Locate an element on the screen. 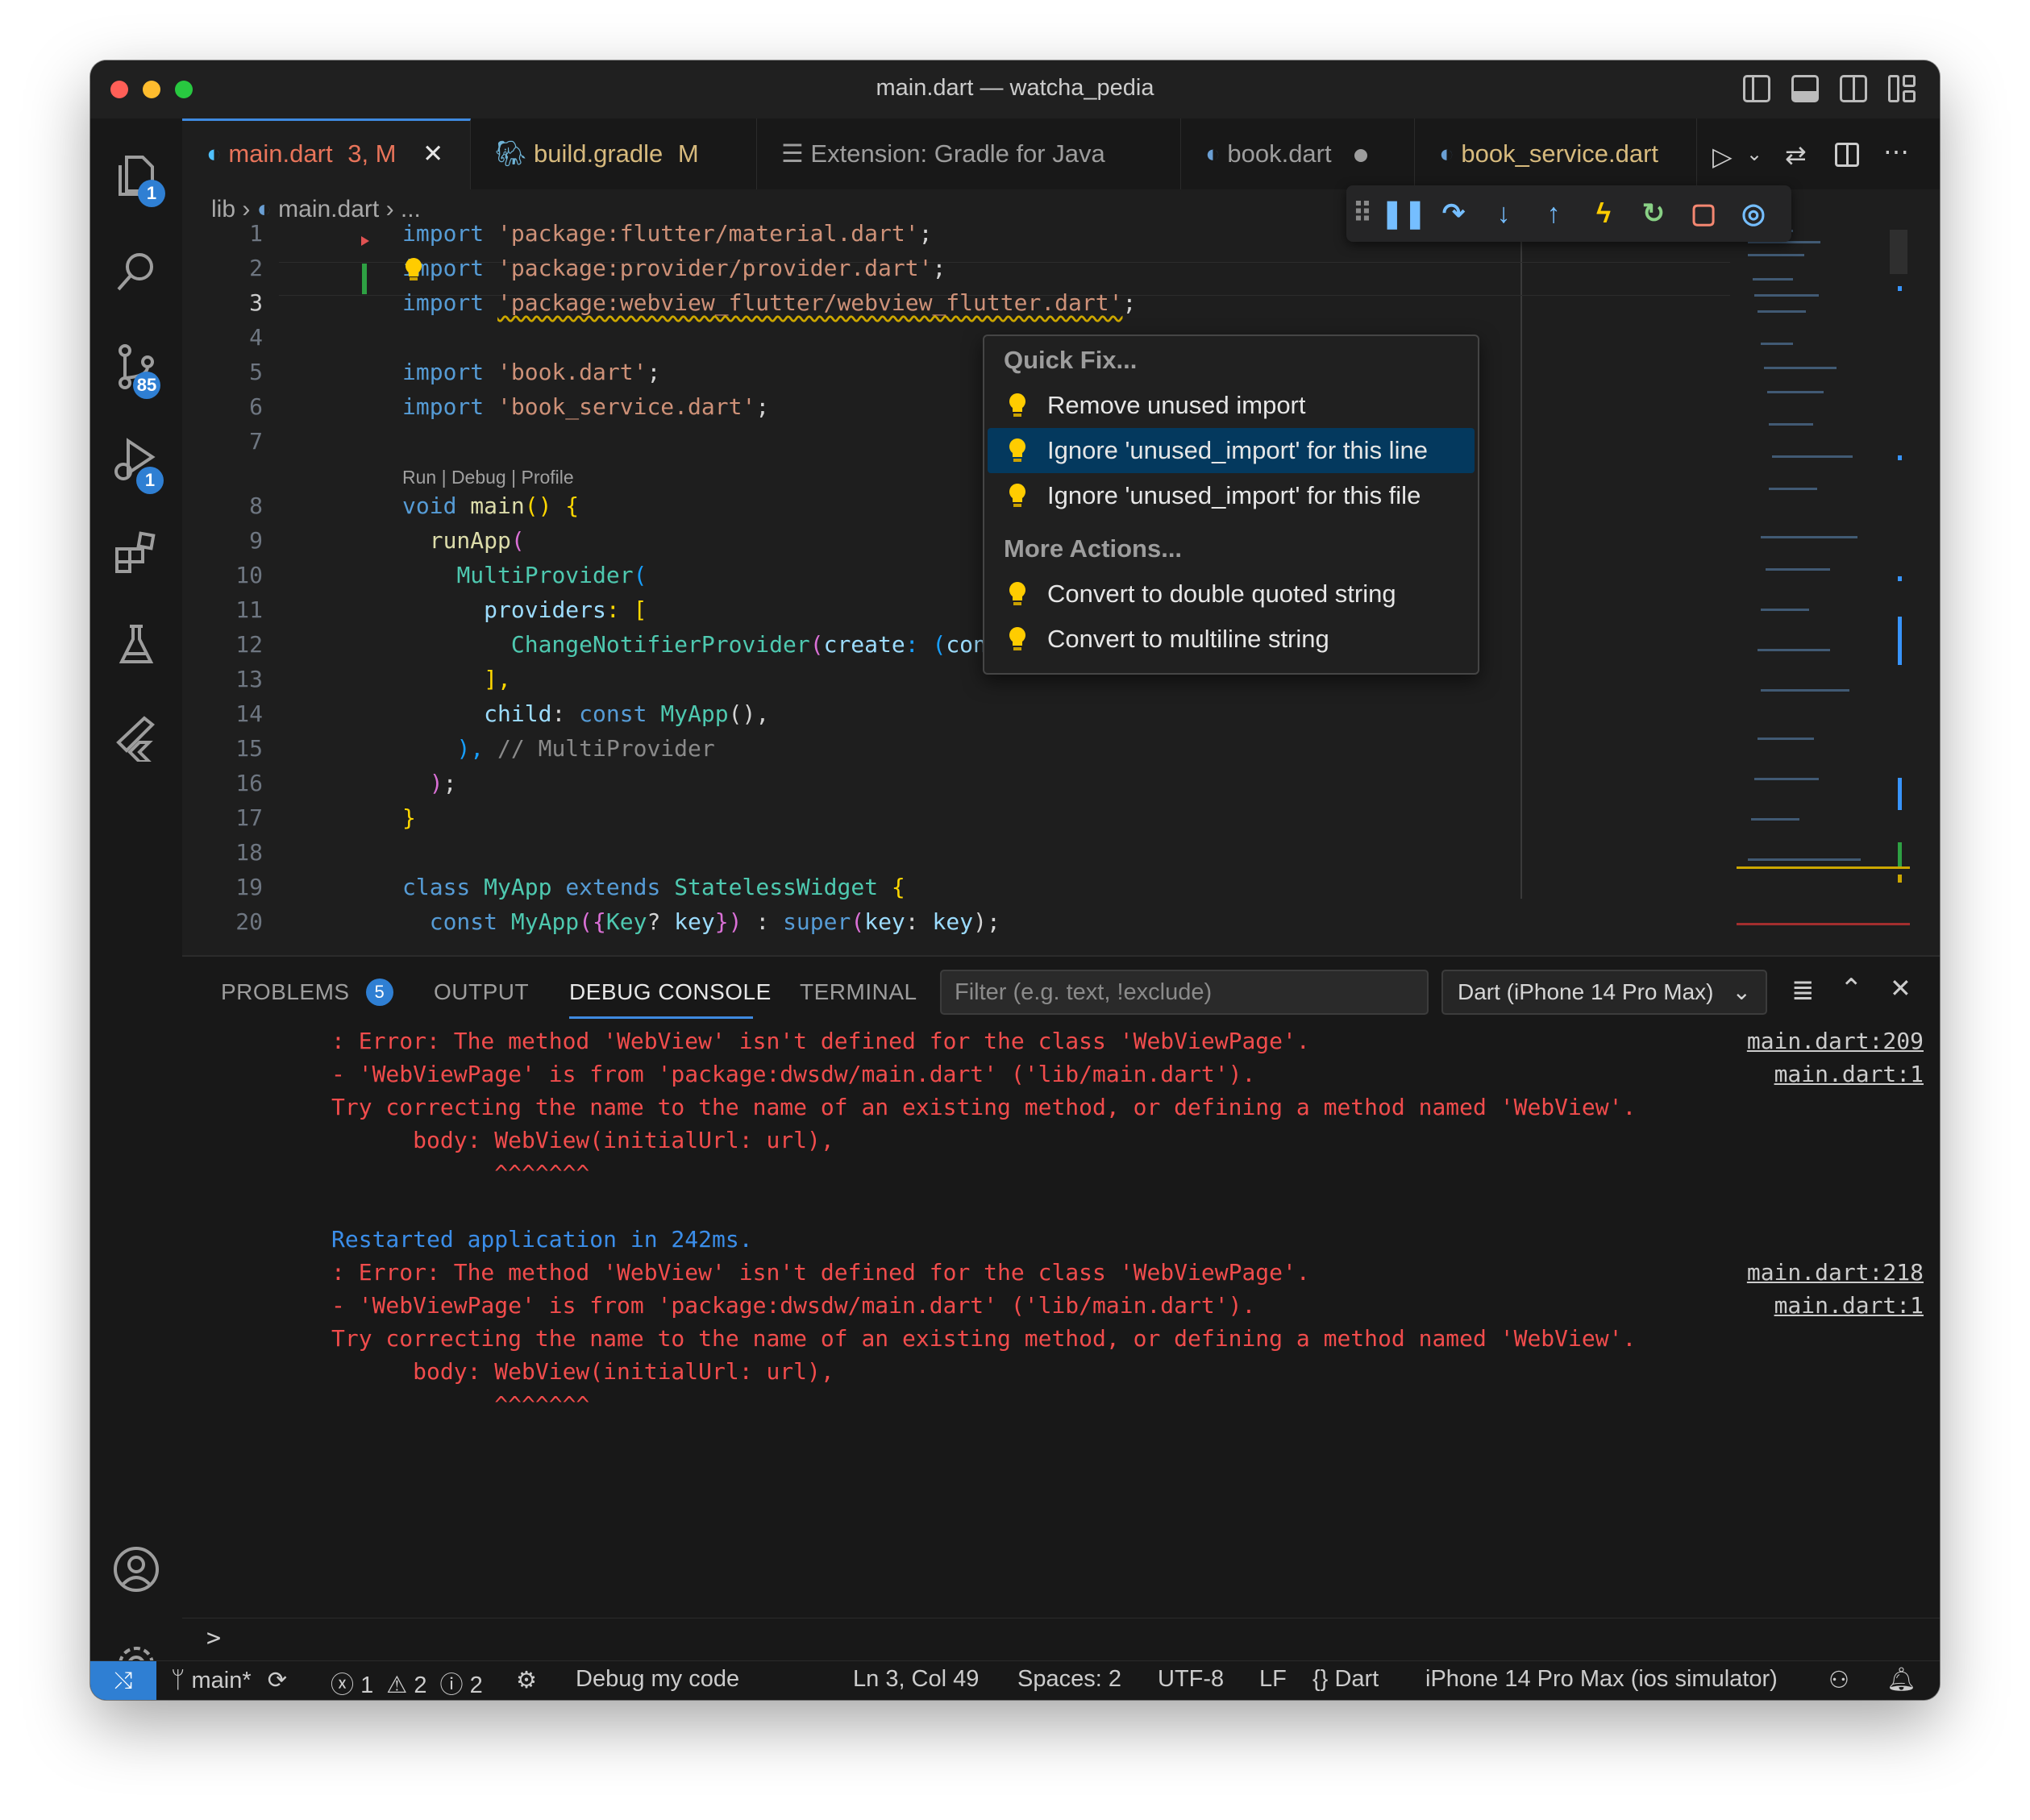 This screenshot has width=2030, height=1820. encoding: UTF-8 is located at coordinates (1191, 1679).